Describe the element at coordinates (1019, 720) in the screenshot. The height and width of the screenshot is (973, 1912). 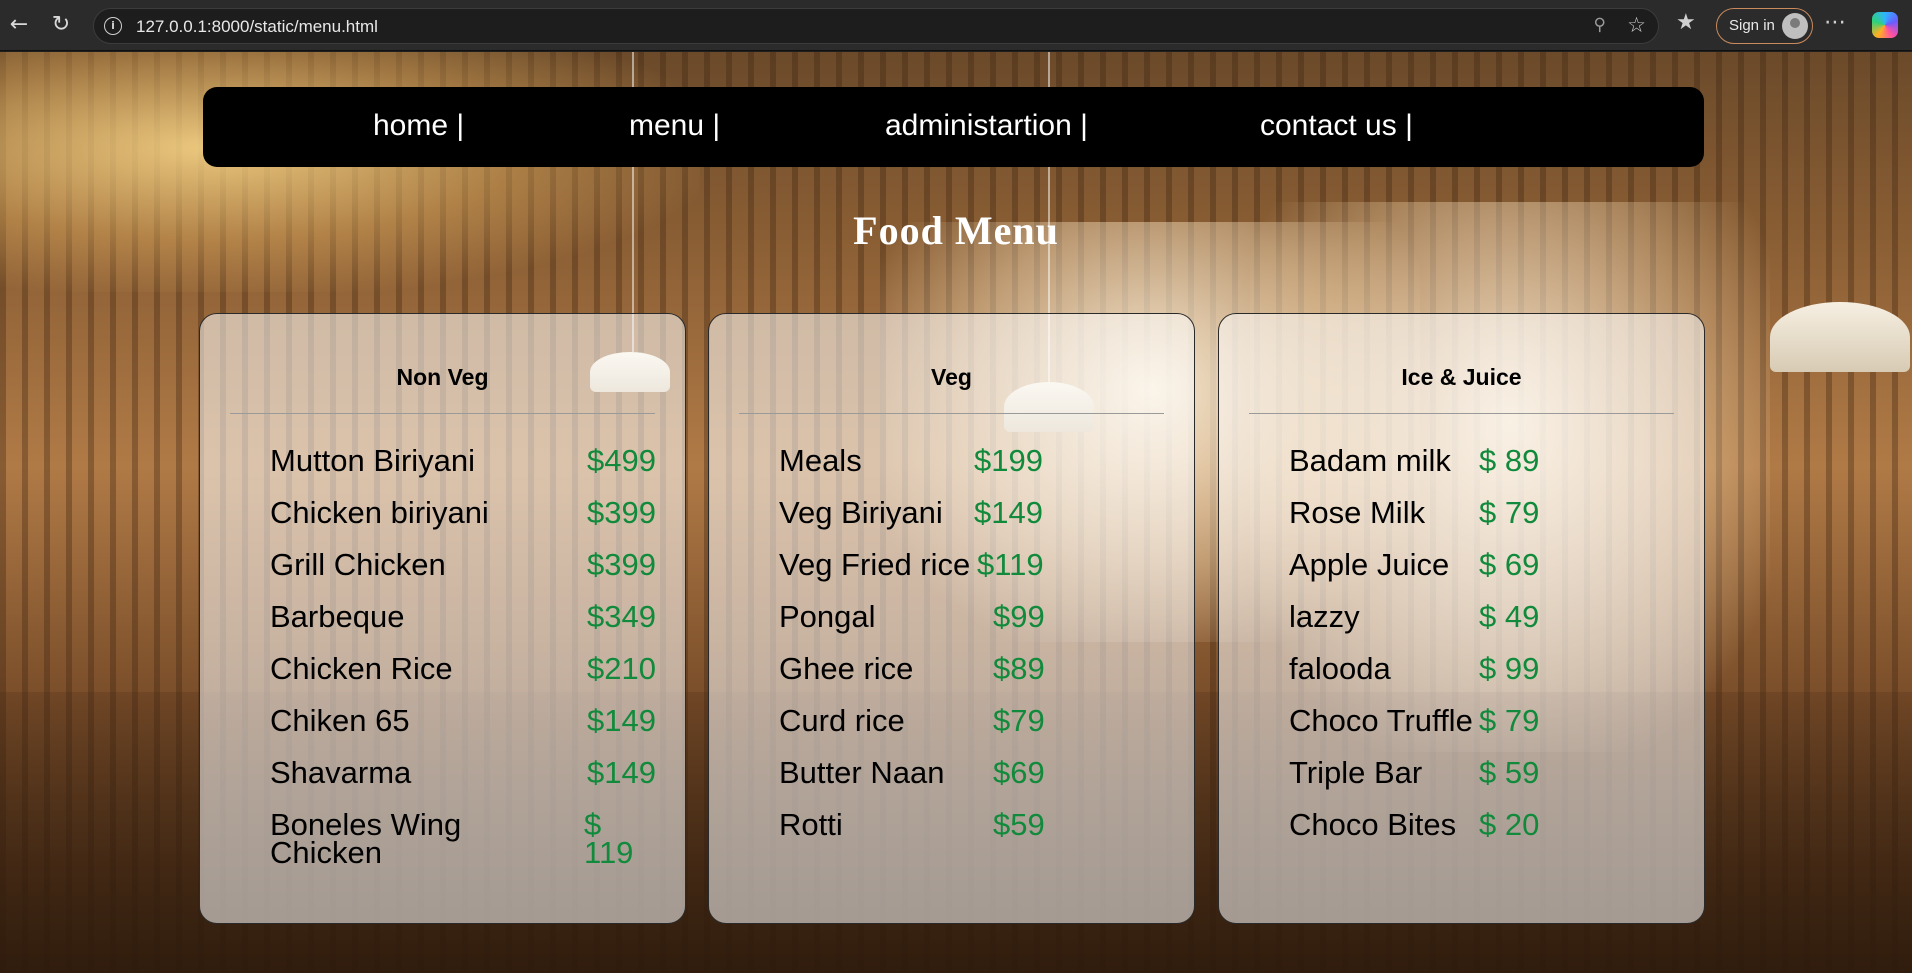
I see `menu-item-price: $79` at that location.